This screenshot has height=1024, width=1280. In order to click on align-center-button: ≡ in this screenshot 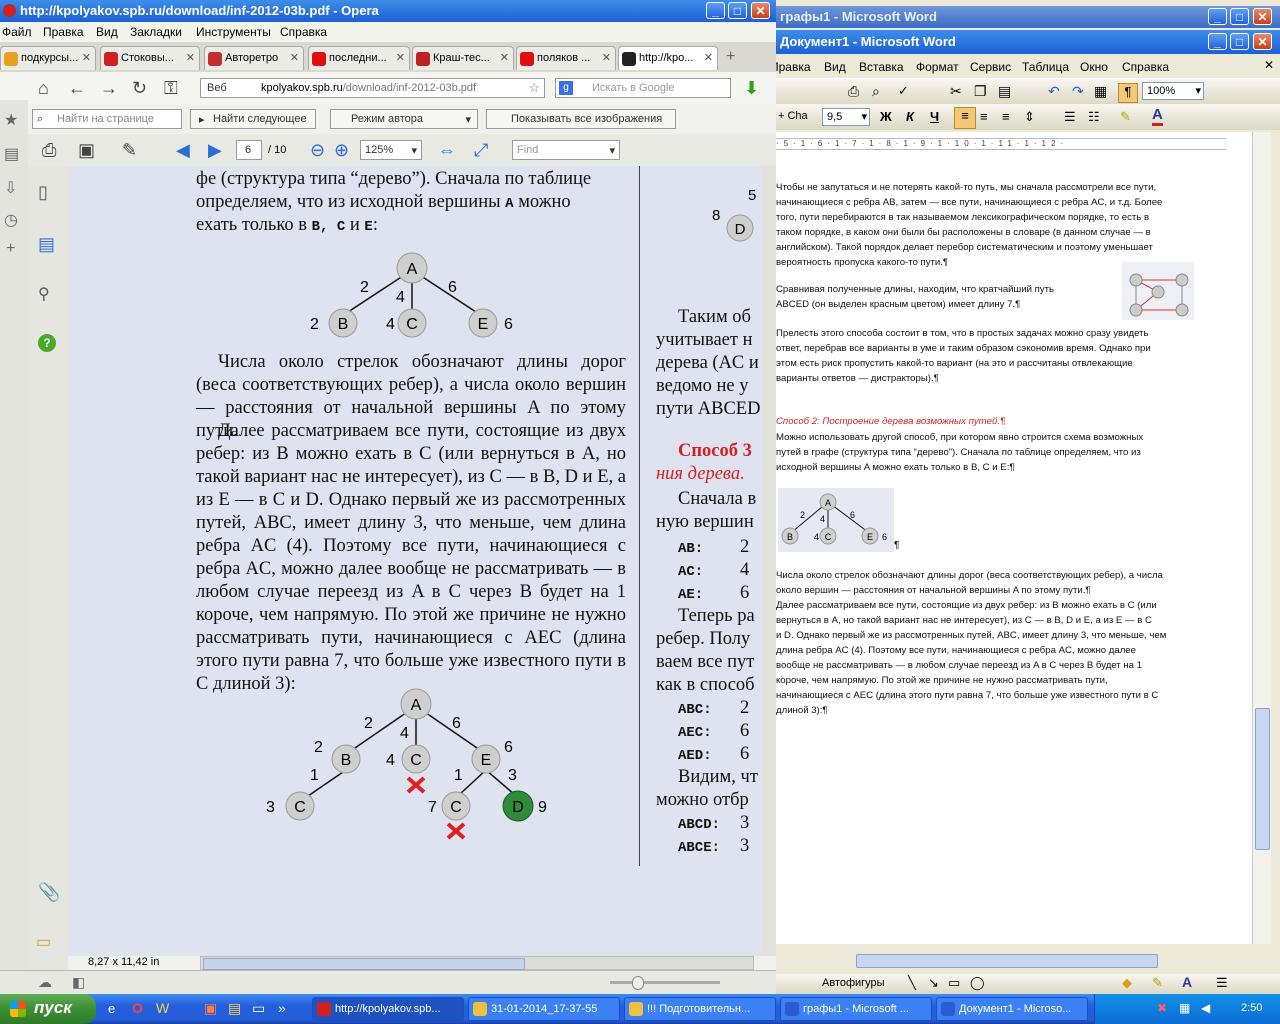, I will do `click(984, 116)`.